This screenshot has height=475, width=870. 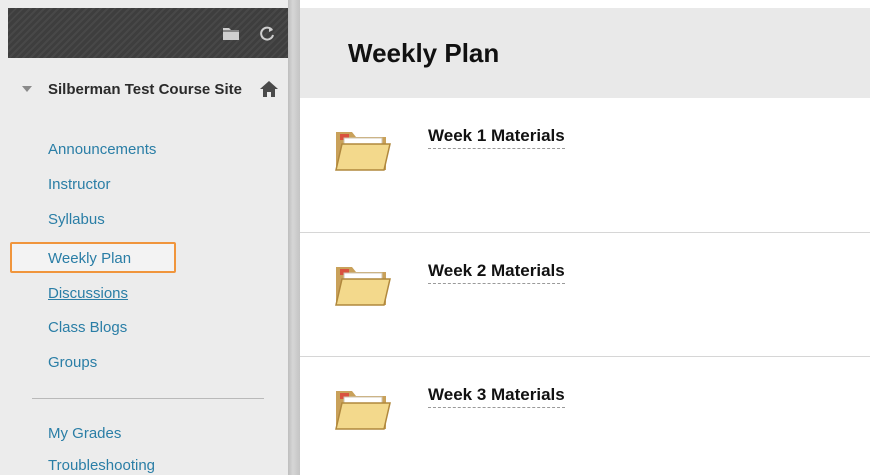 I want to click on course-header: Silberman Test Course Site, so click(x=144, y=101).